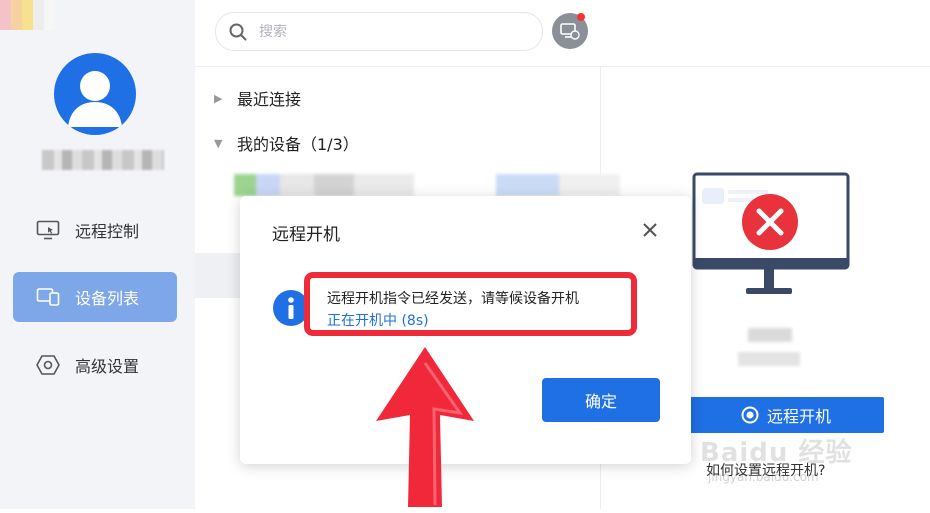 Image resolution: width=930 pixels, height=513 pixels. Describe the element at coordinates (238, 32) in the screenshot. I see `search-icon` at that location.